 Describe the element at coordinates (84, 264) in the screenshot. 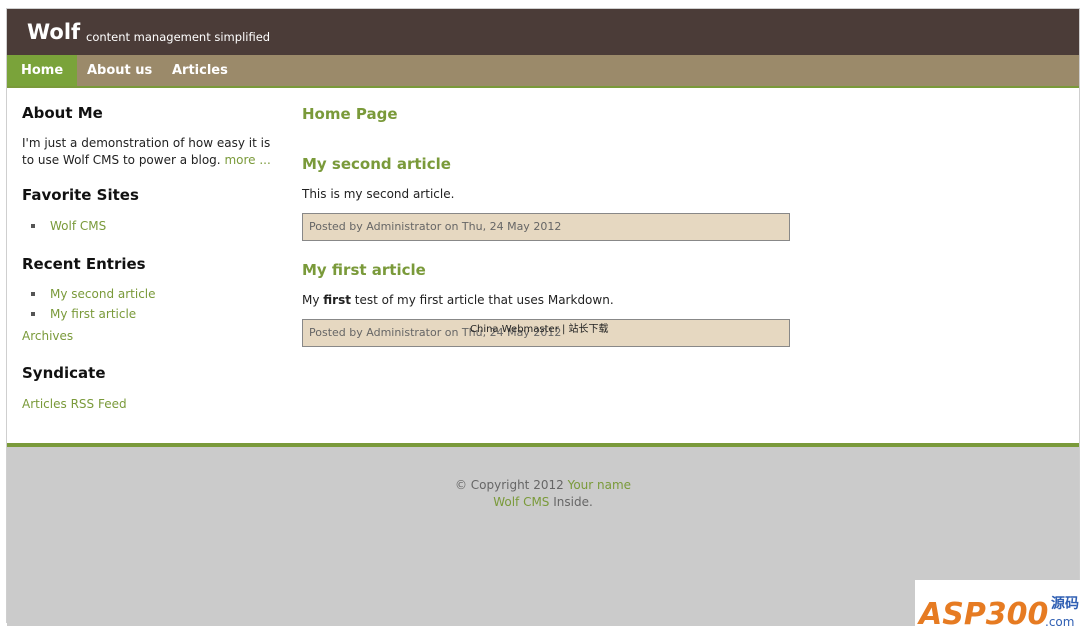

I see `recent-entries-heading: Recent Entries` at that location.